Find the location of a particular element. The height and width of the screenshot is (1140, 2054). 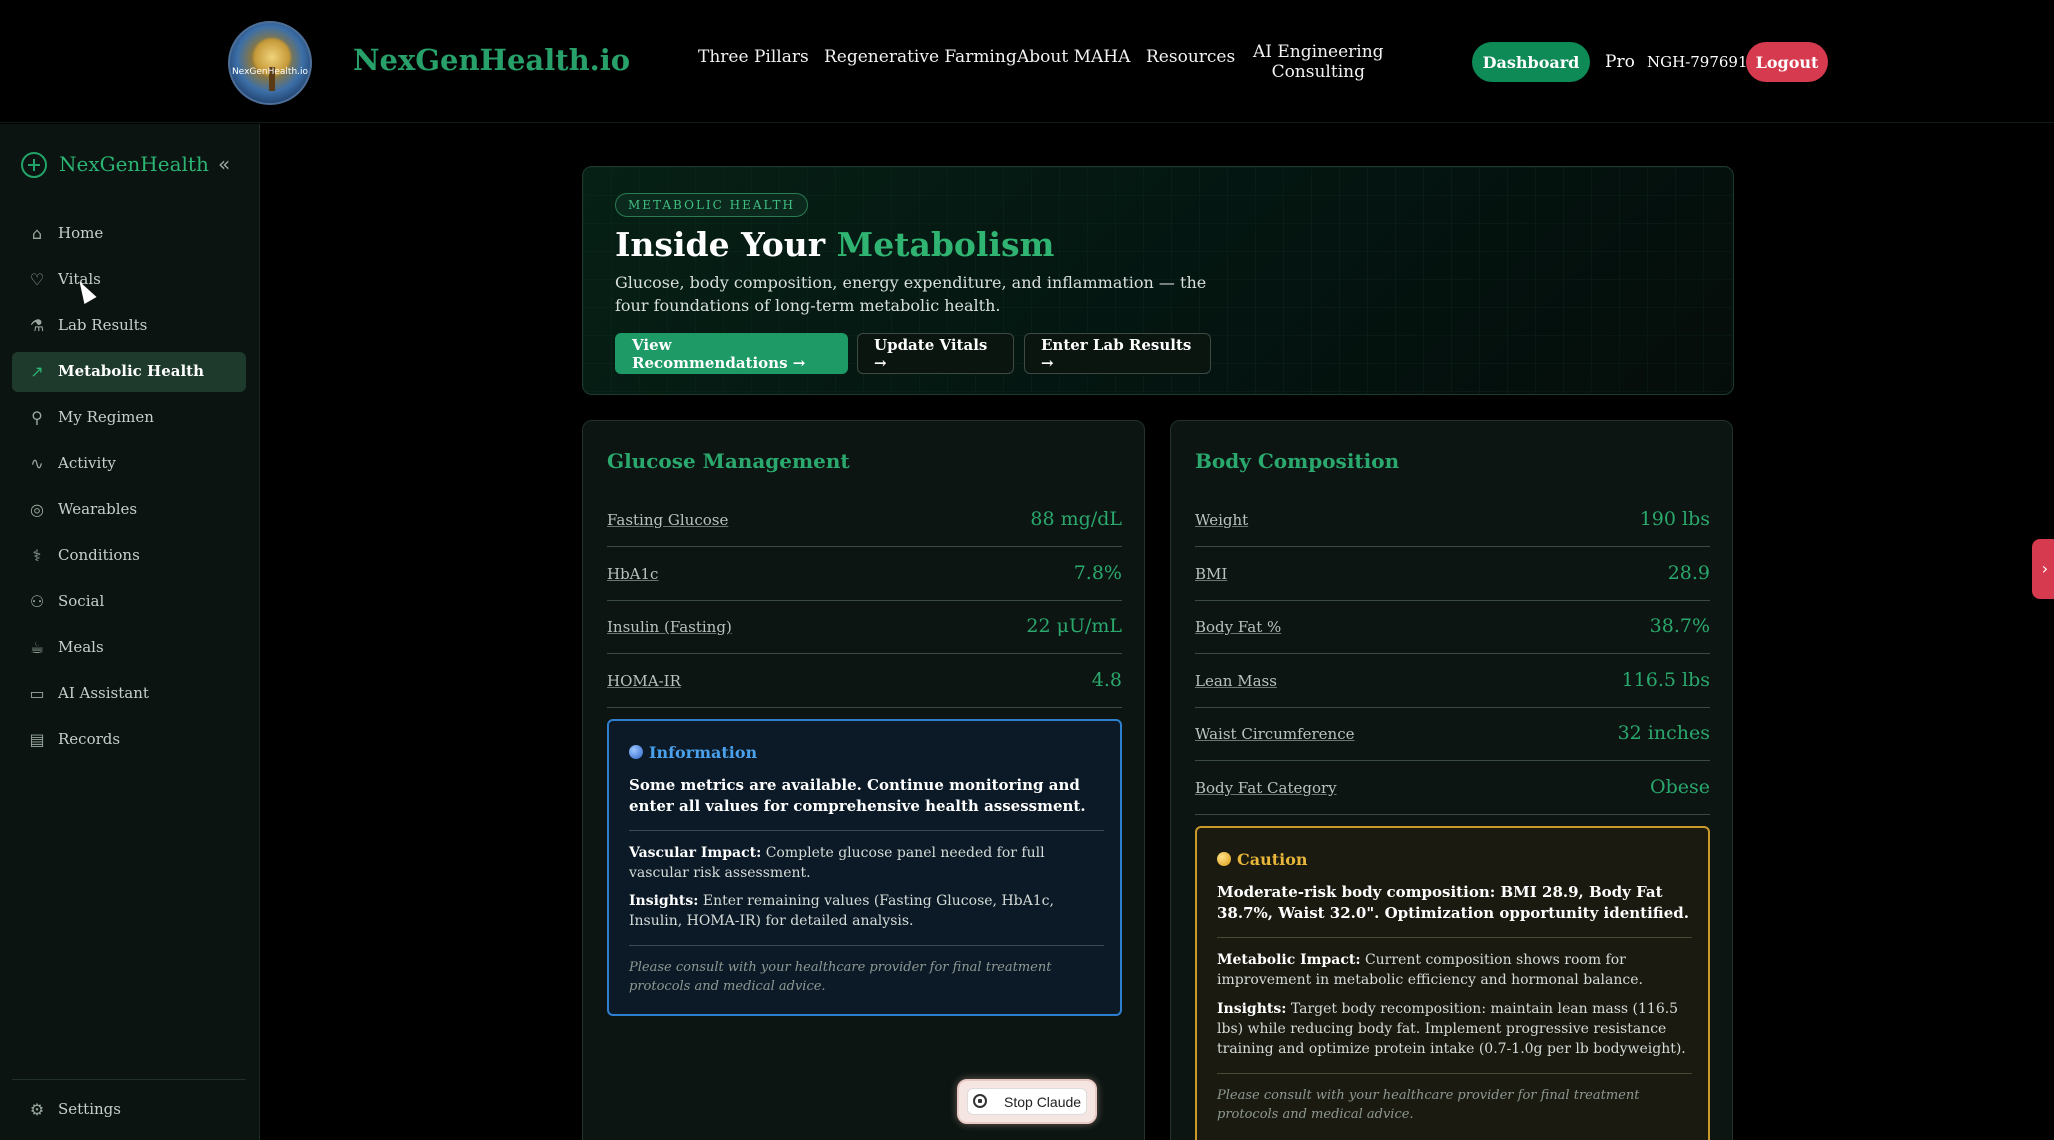

metric-label: Body Fat % is located at coordinates (1238, 627).